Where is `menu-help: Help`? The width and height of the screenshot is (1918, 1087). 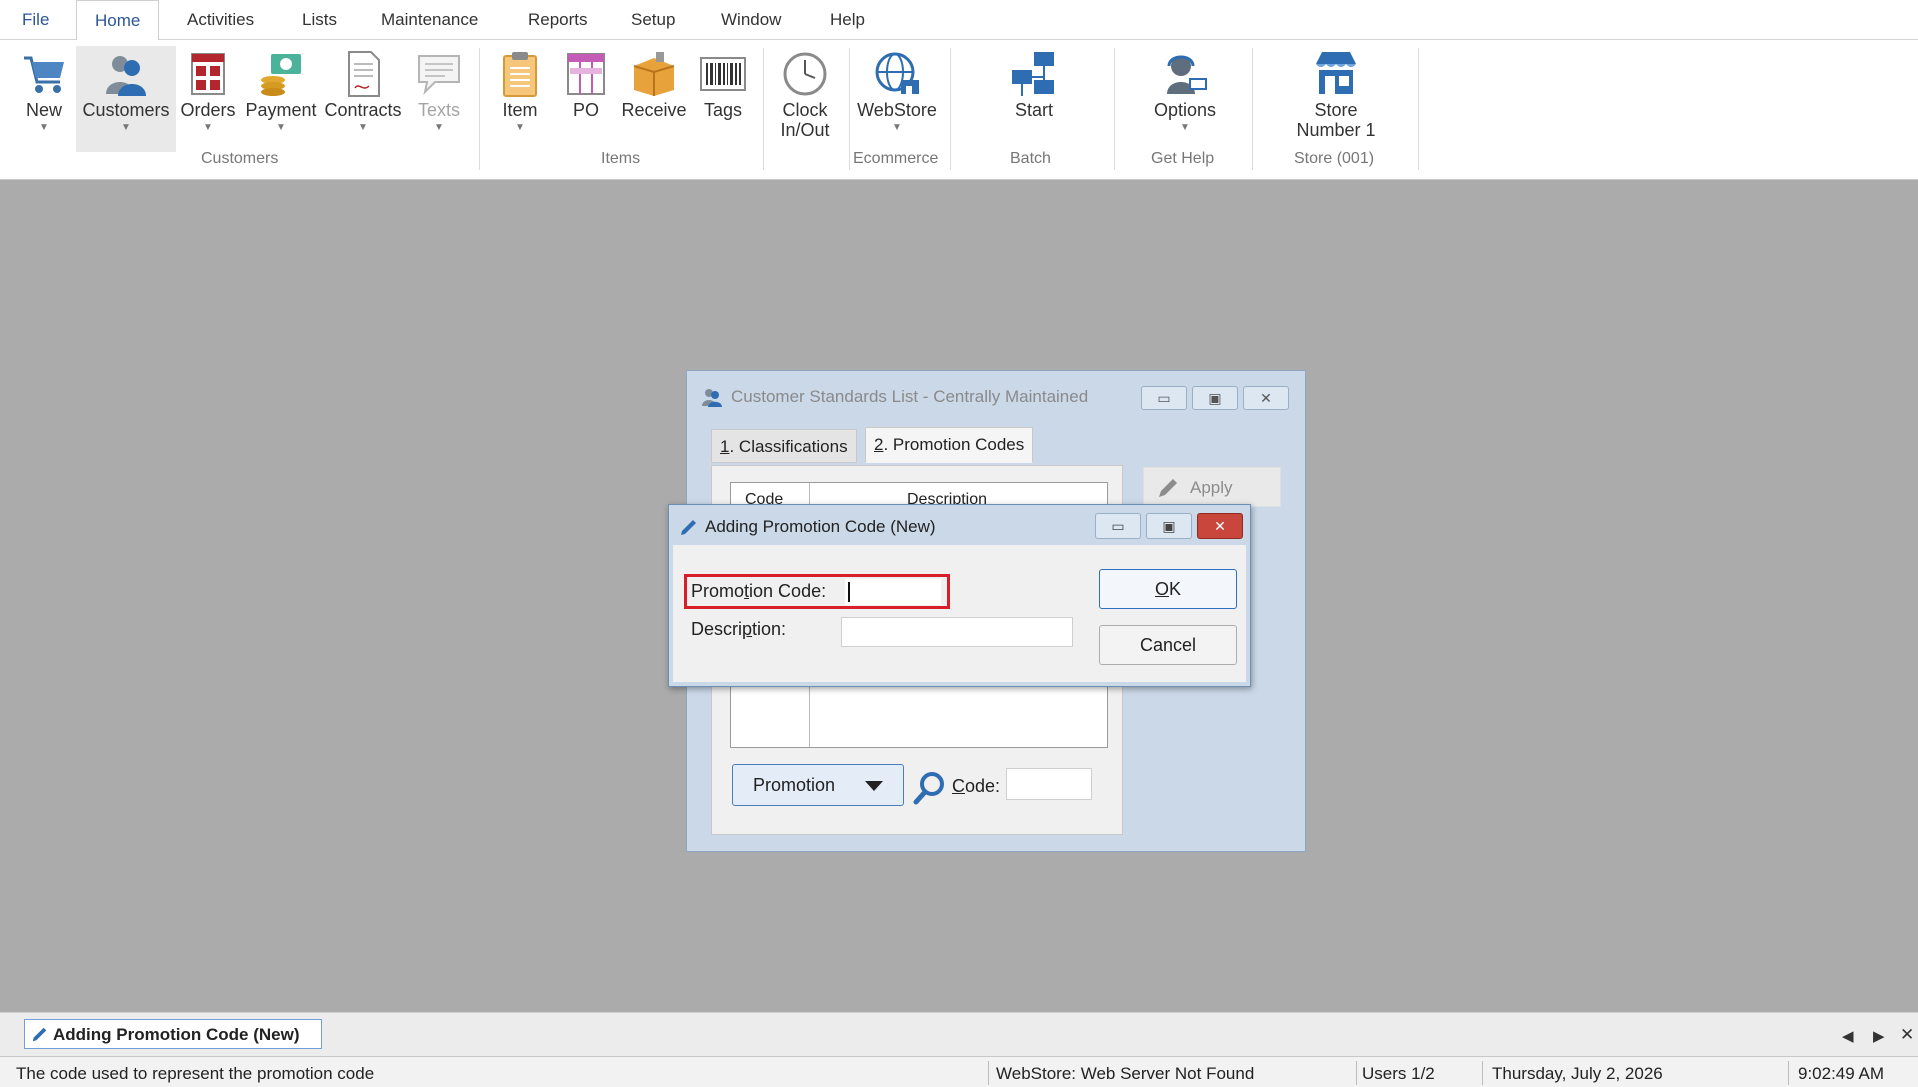 menu-help: Help is located at coordinates (847, 20).